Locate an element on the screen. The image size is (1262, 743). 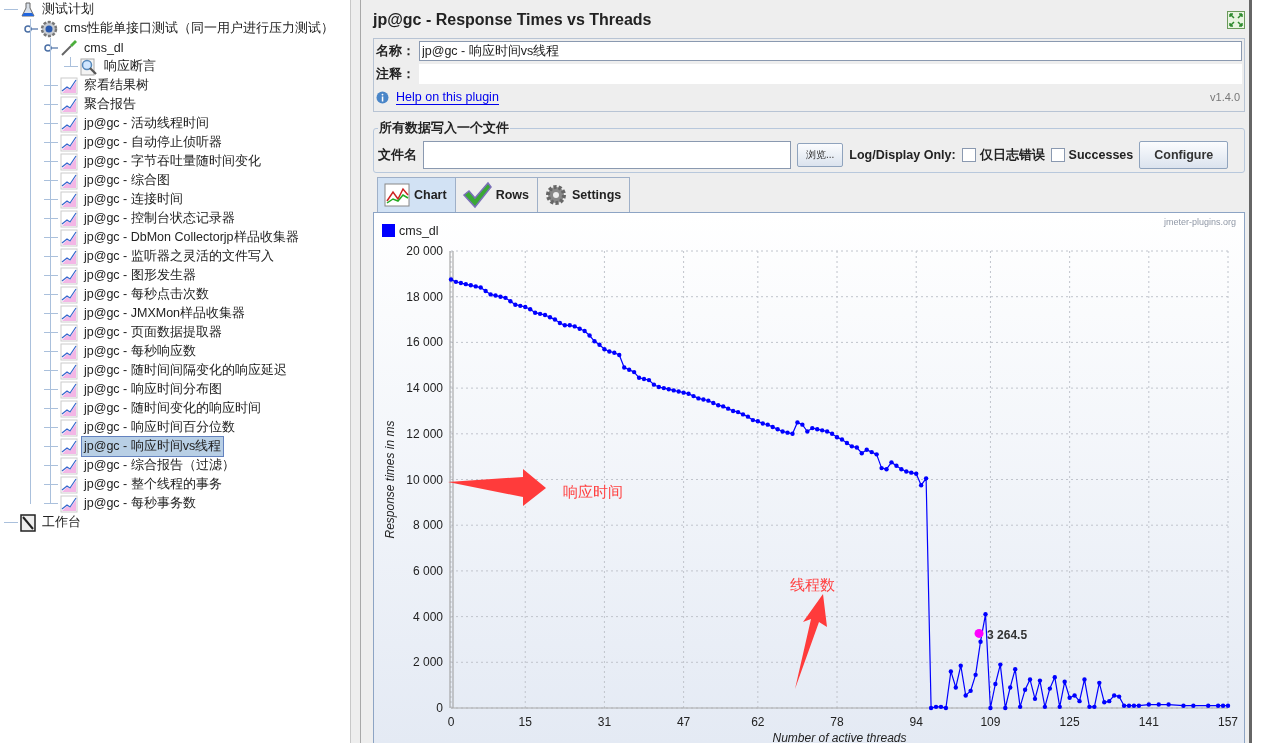
tree-item: jp@gc - 随时间间隔变化的响应延迟 is located at coordinates (185, 370).